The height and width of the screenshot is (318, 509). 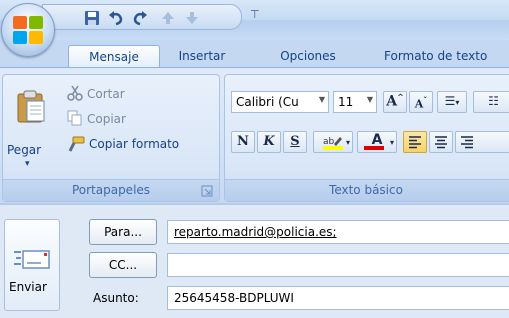 I want to click on subject-label: Asunto:, so click(x=116, y=298).